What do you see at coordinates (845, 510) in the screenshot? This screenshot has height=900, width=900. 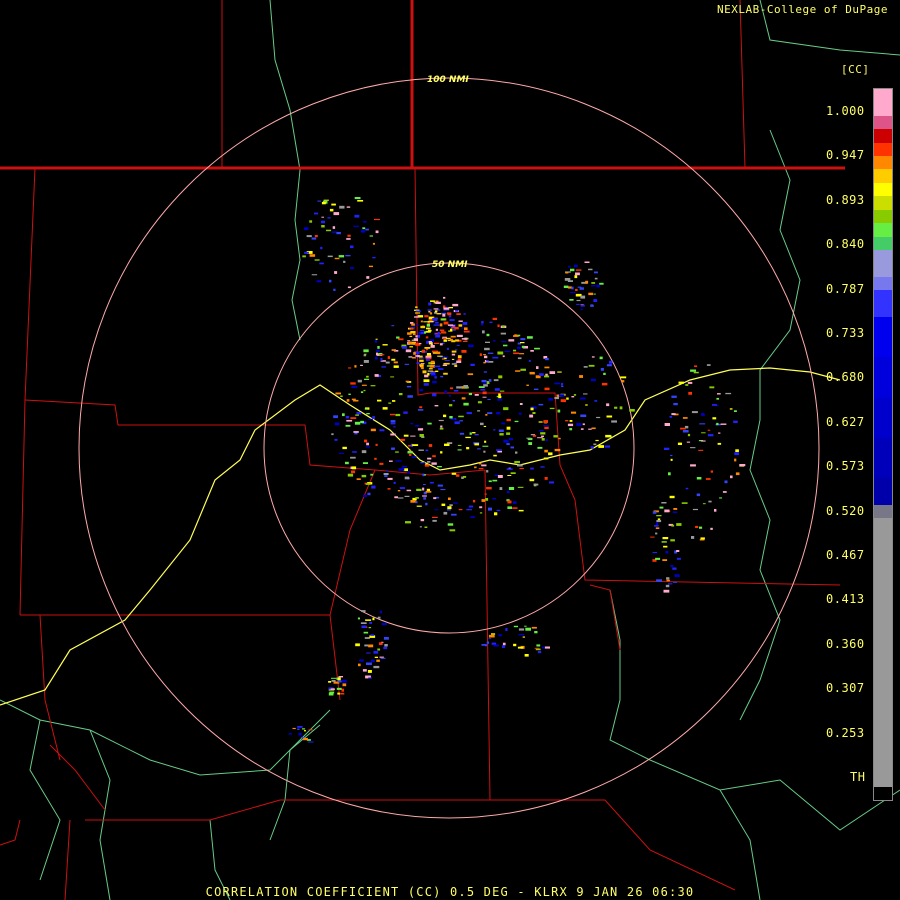 I see `scale-tick-label: 0.520` at bounding box center [845, 510].